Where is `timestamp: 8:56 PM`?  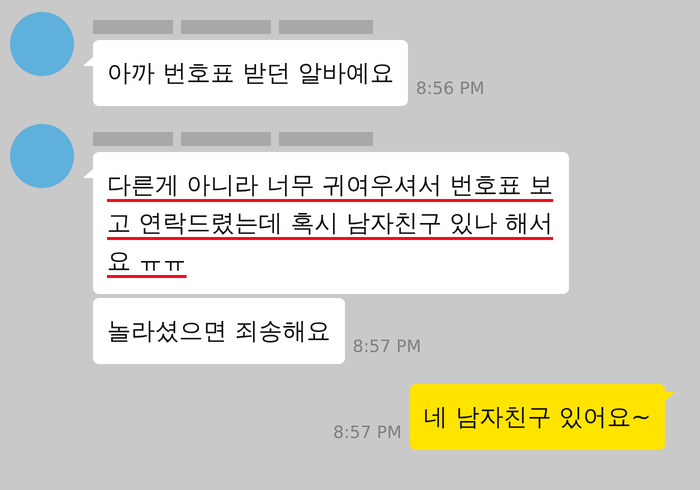
timestamp: 8:56 PM is located at coordinates (450, 89).